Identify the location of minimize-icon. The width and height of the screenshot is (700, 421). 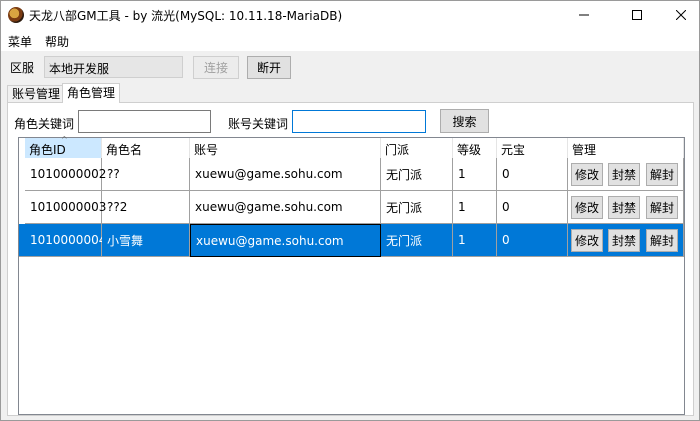
(584, 15).